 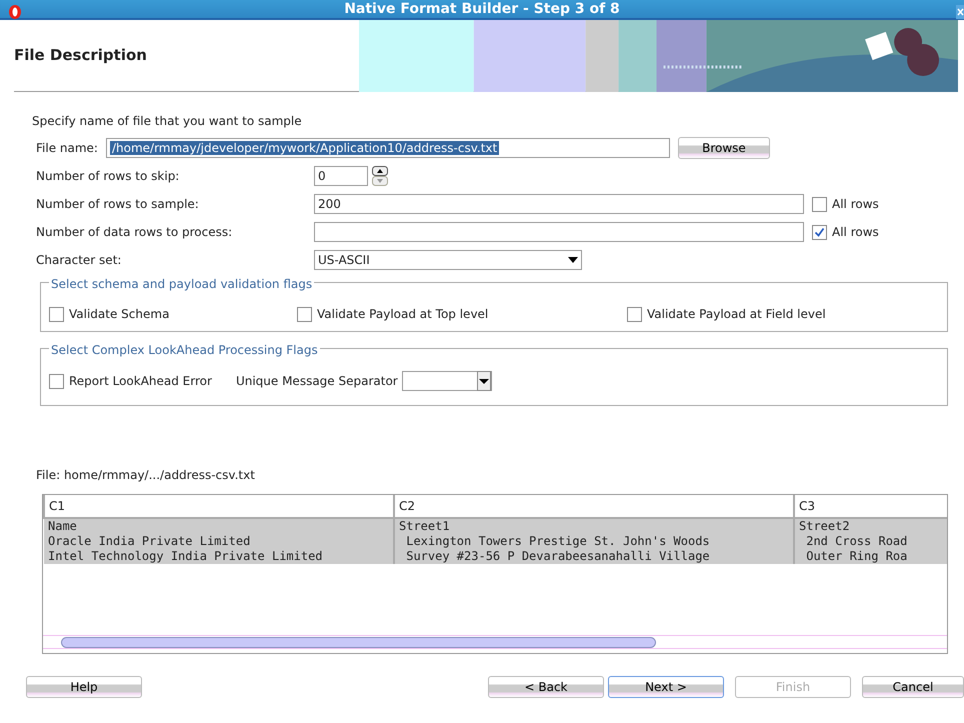 What do you see at coordinates (146, 475) in the screenshot?
I see `file-path-text: File: home/rmmay/.../address-csv.txt` at bounding box center [146, 475].